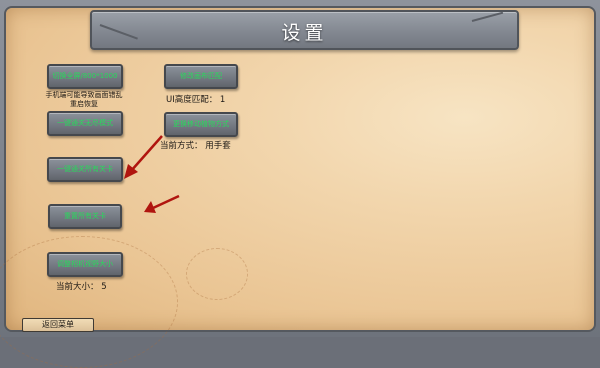 The image size is (600, 368). What do you see at coordinates (201, 76) in the screenshot?
I see `change-canvas-button: 修改画布匹配` at bounding box center [201, 76].